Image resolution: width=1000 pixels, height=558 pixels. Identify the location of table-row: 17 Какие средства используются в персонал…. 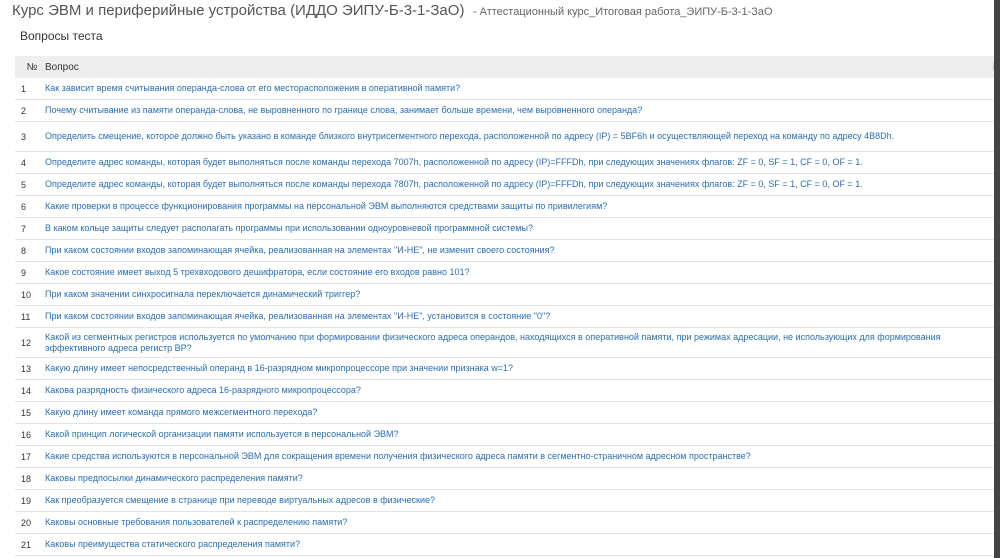
(507, 457).